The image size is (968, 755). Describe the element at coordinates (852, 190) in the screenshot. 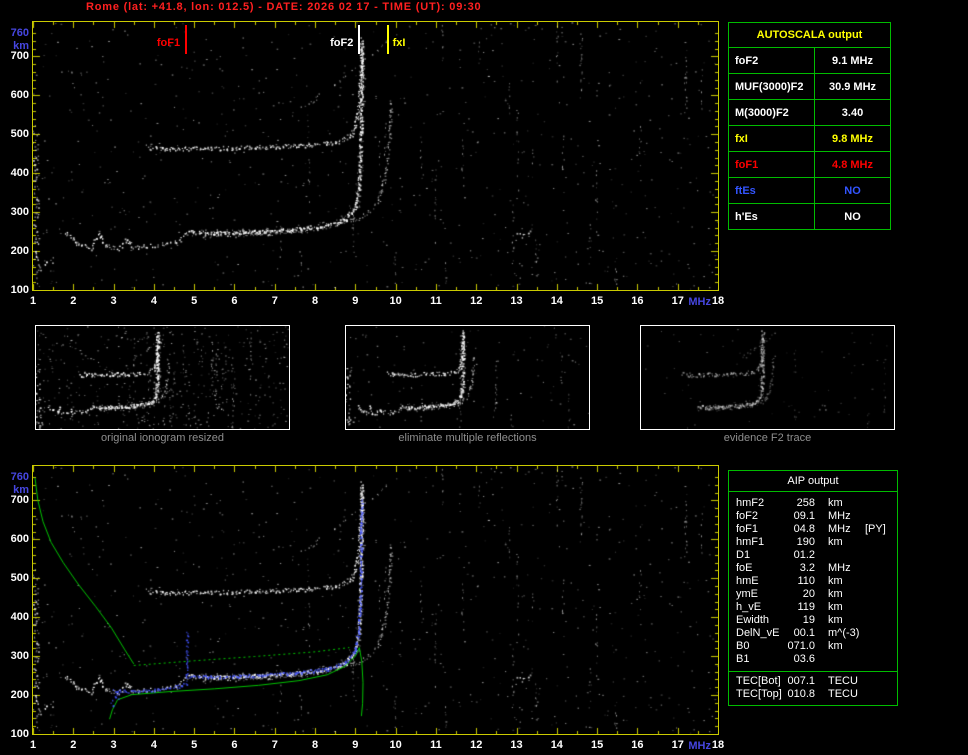

I see `autoscala-param-value: NO` at that location.